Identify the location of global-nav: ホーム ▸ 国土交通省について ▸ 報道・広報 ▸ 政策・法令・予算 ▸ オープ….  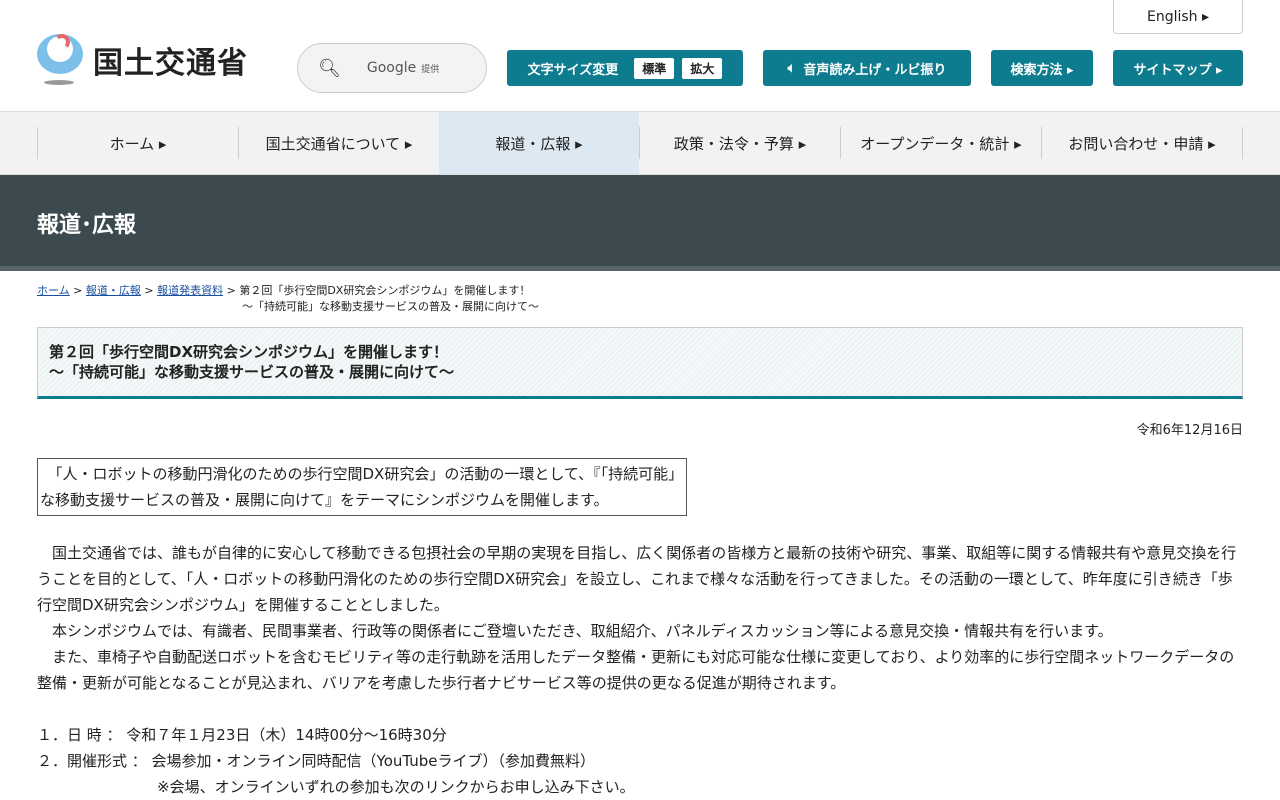
(640, 143).